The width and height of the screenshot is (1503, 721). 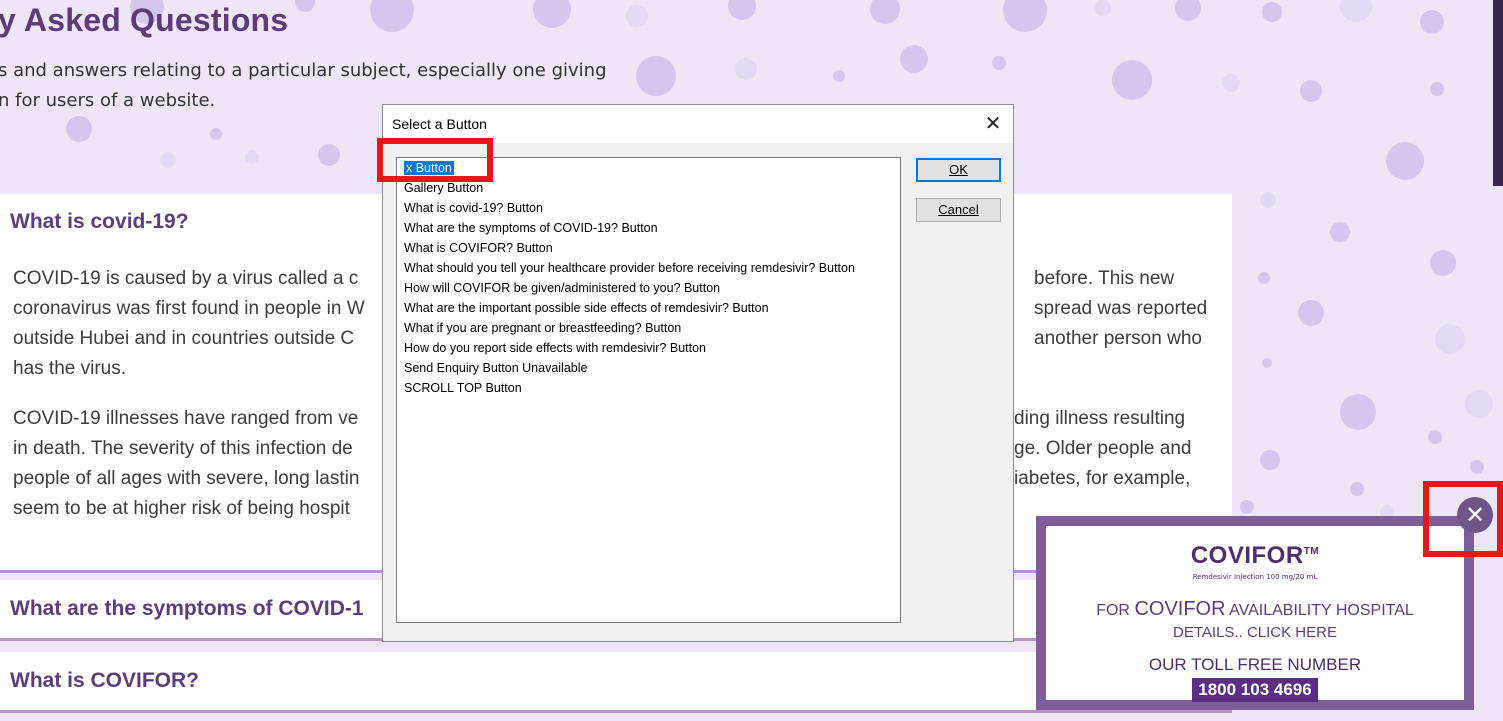 I want to click on ad-headline-brand: COVIFOR, so click(x=1180, y=609).